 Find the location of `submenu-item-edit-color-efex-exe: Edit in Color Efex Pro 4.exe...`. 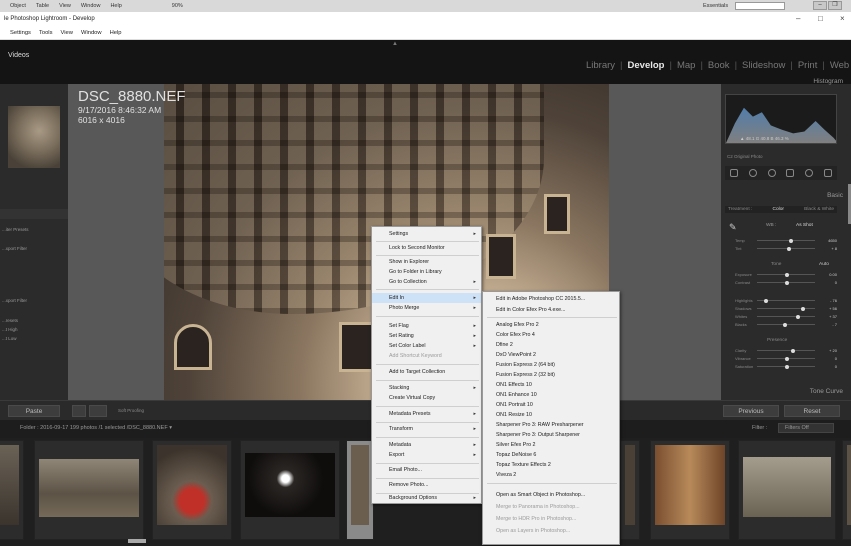

submenu-item-edit-color-efex-exe: Edit in Color Efex Pro 4.exe... is located at coordinates (551, 310).